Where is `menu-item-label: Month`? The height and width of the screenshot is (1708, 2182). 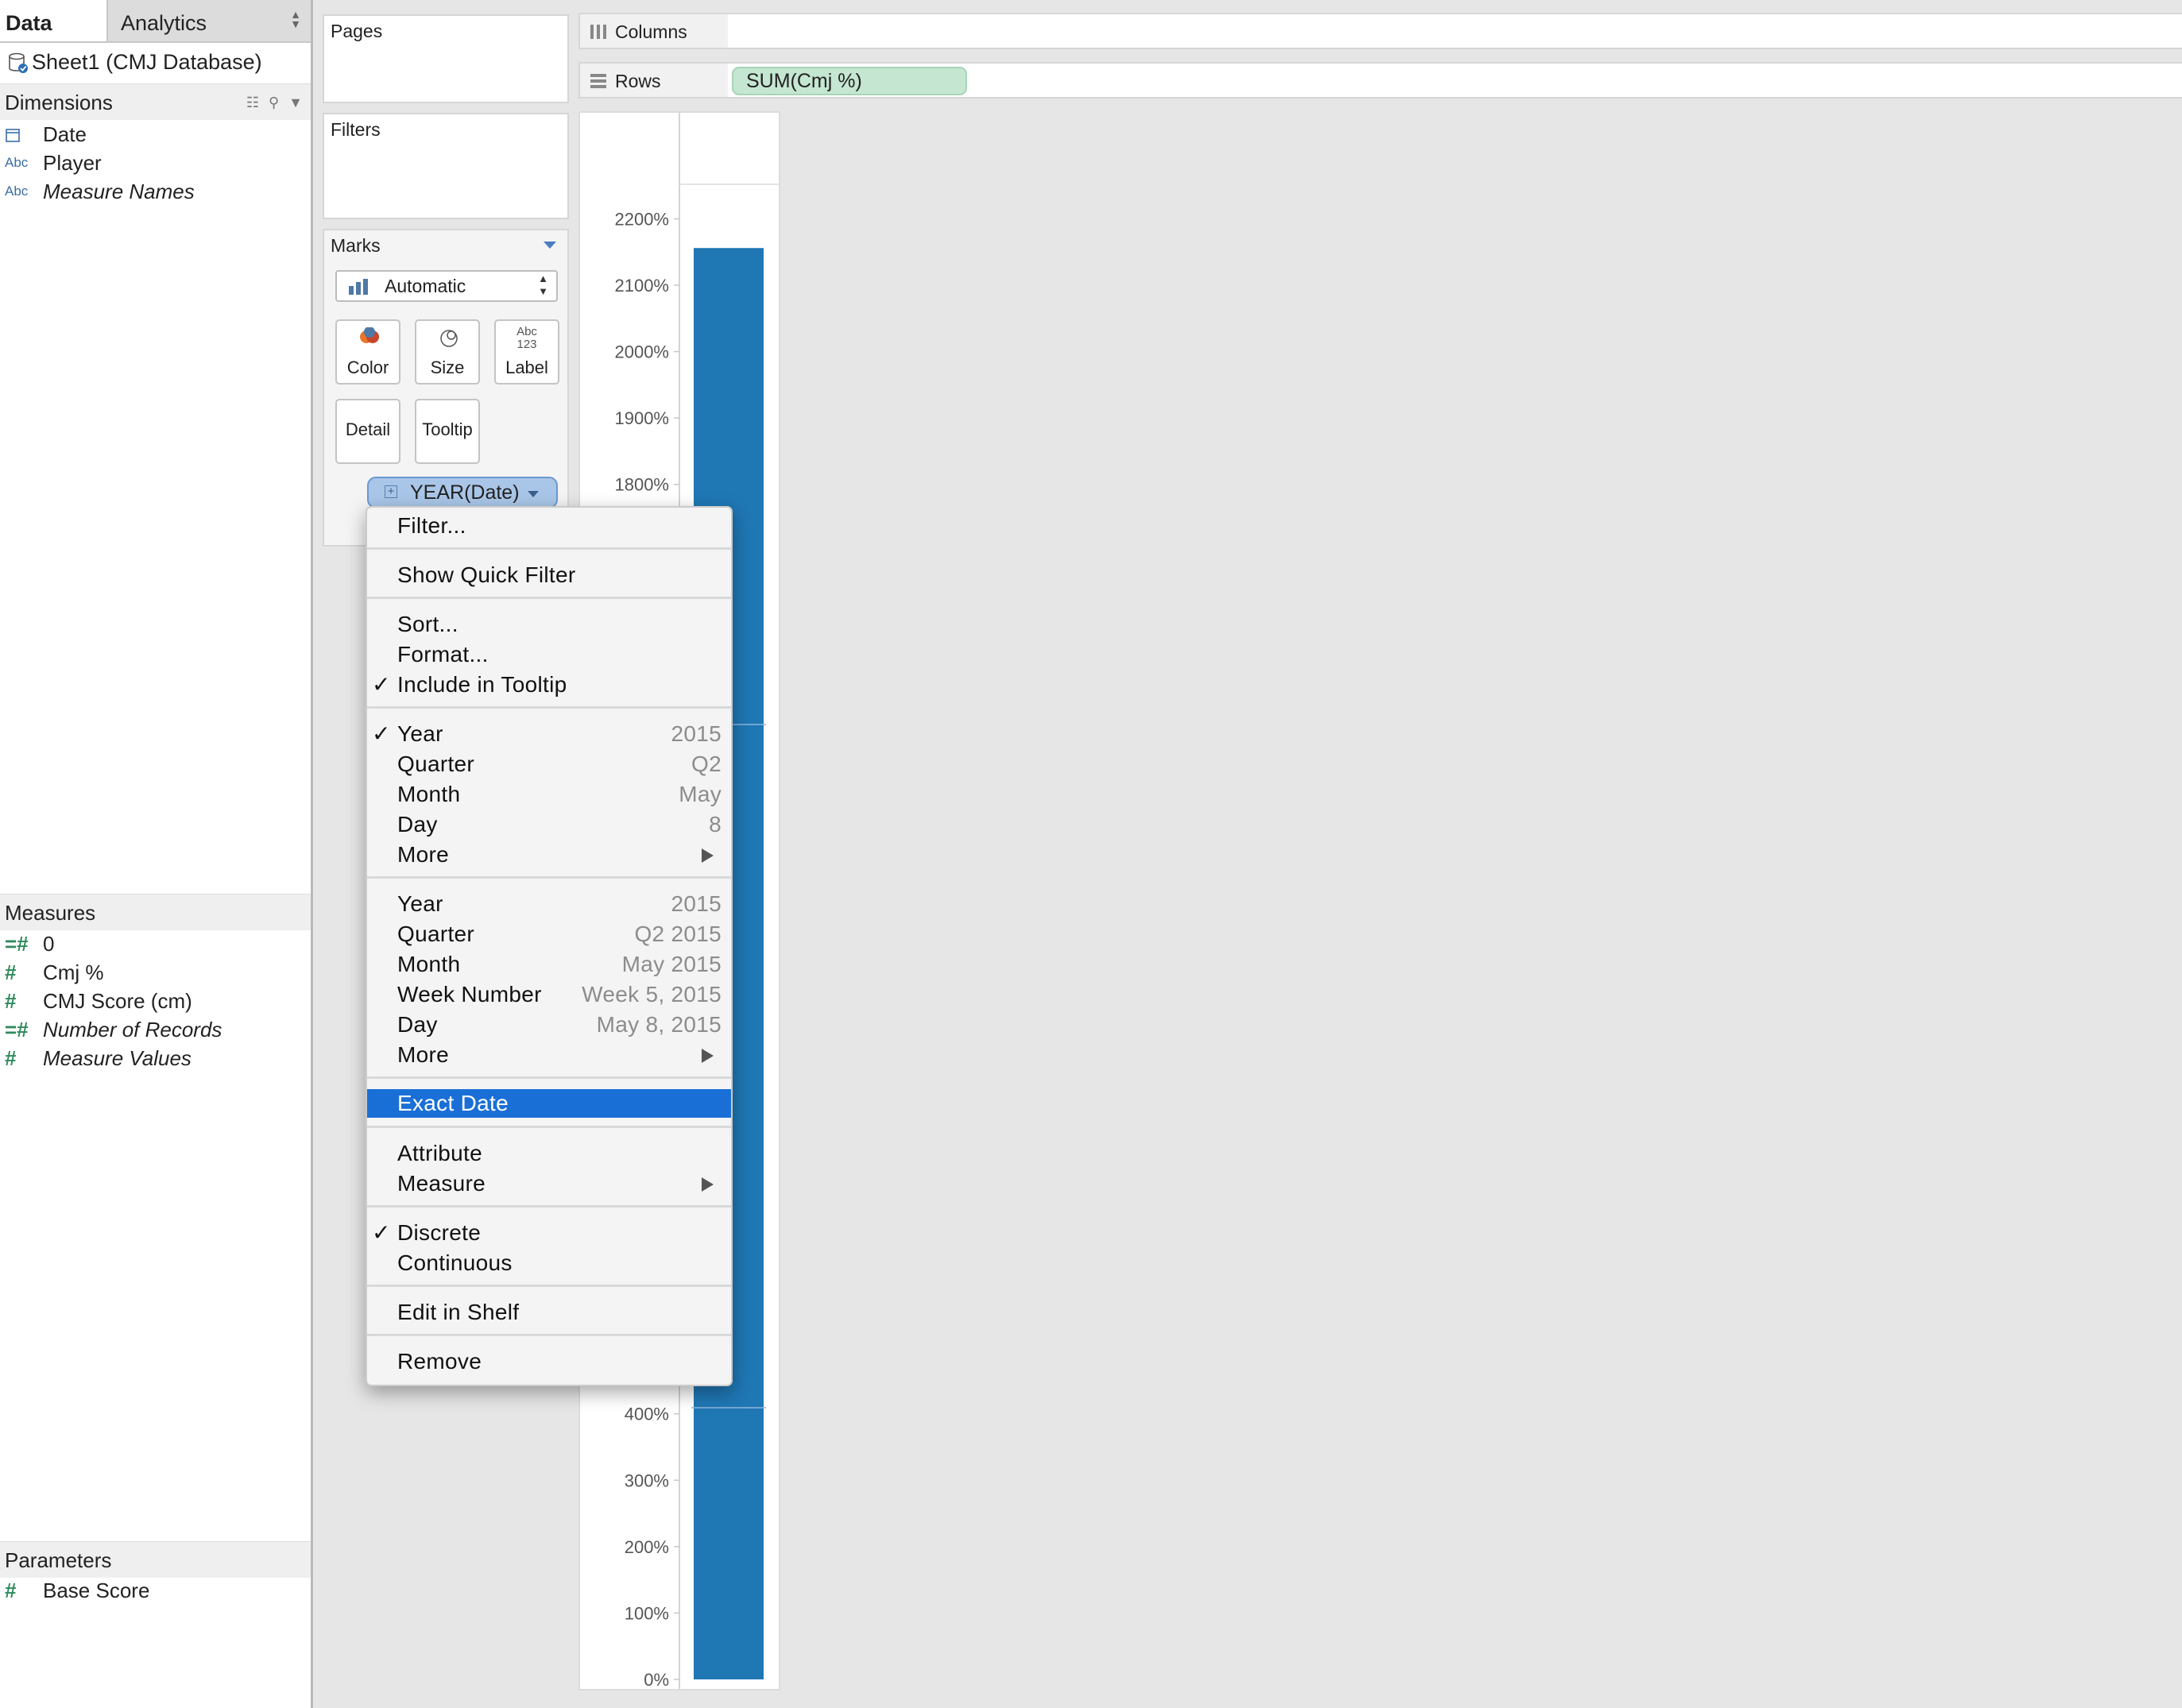
menu-item-label: Month is located at coordinates (429, 794).